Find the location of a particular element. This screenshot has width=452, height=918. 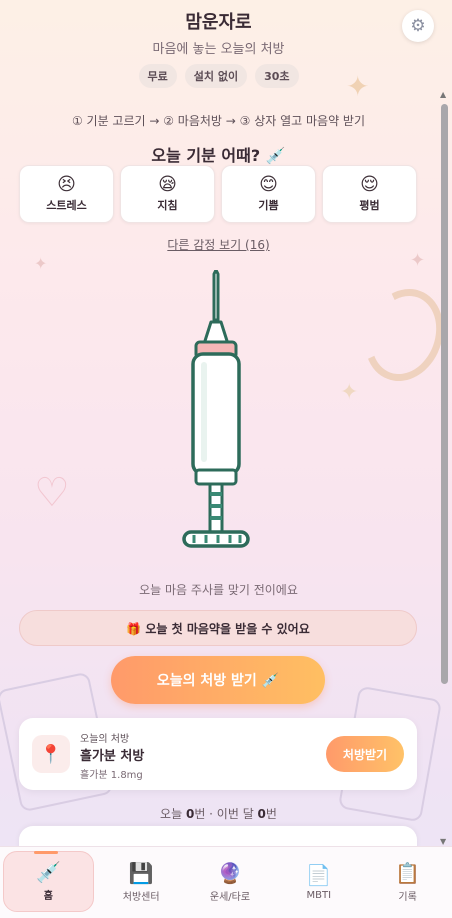

mood-option-joy: 😊 기쁨 is located at coordinates (268, 194).